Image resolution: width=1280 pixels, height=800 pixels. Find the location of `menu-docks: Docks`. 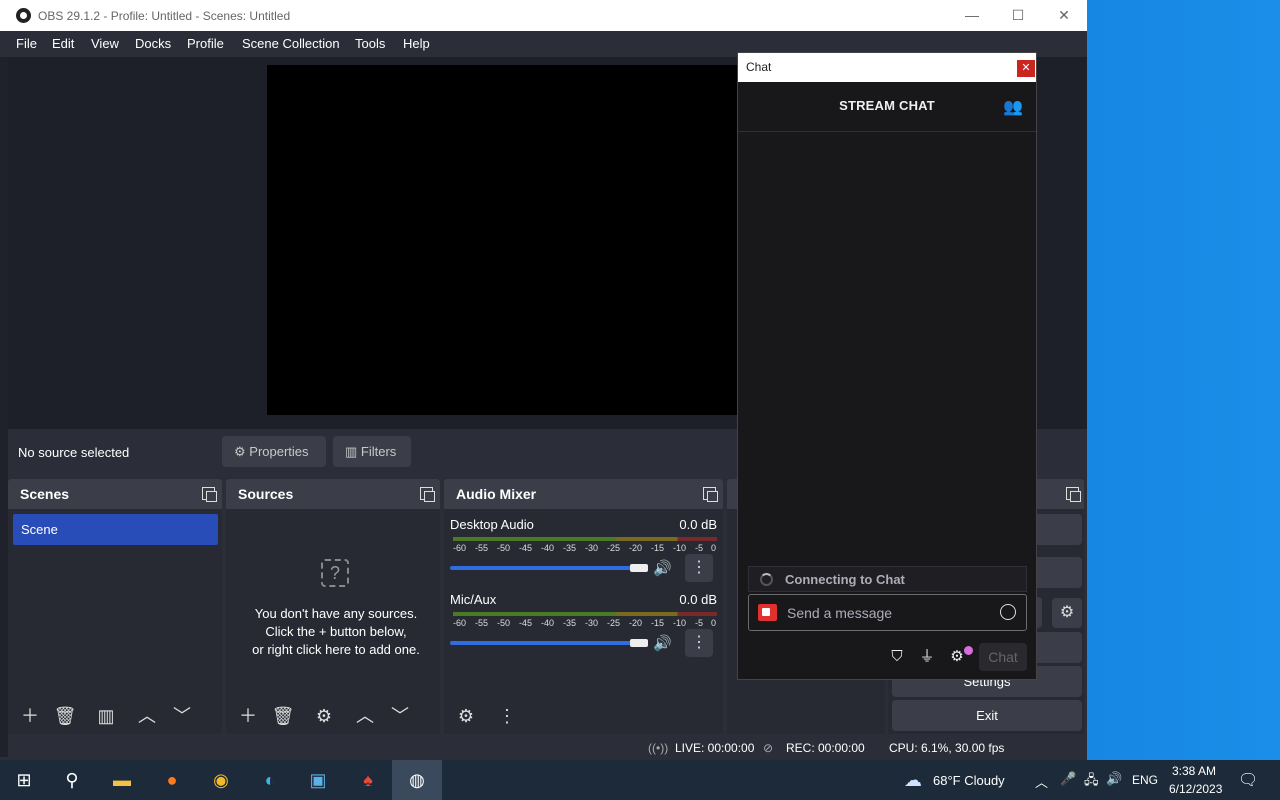

menu-docks: Docks is located at coordinates (153, 43).